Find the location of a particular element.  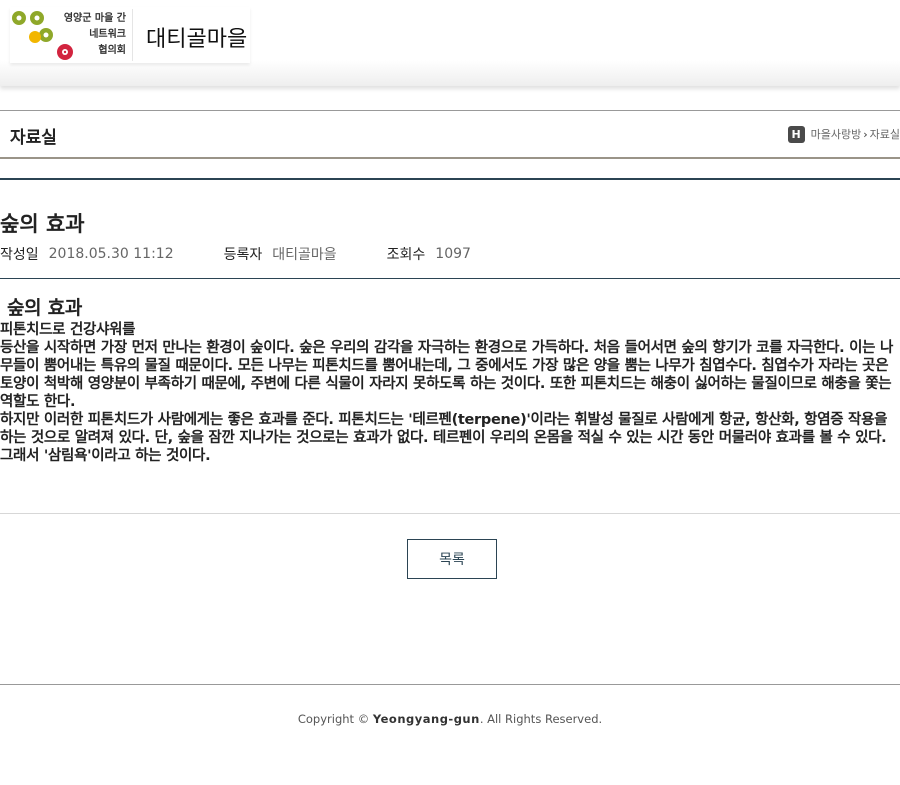

site-header: 영양군 마을 간 네트워크 협의회 대티골마을 is located at coordinates (450, 43).